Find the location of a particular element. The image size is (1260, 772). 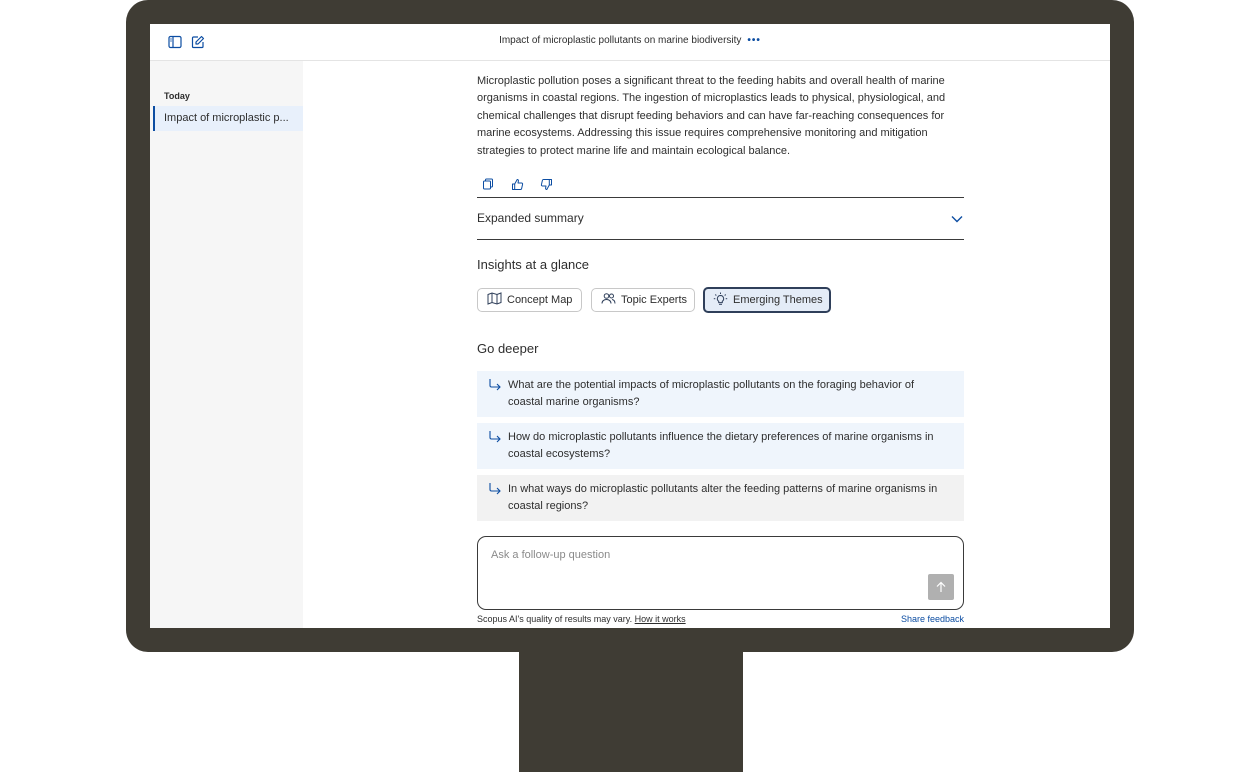

follow-up-composer is located at coordinates (720, 573).